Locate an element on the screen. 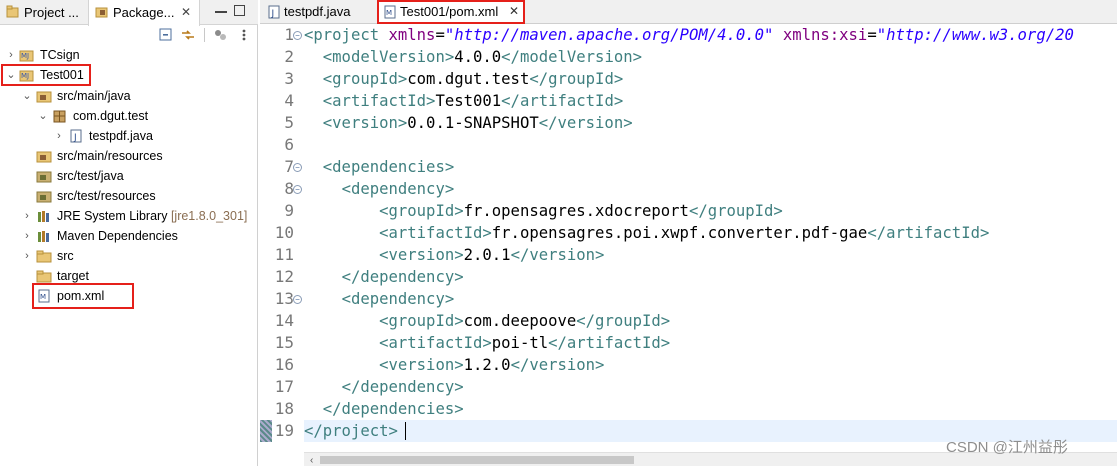  xml-text: 2.0.1 is located at coordinates (487, 255).